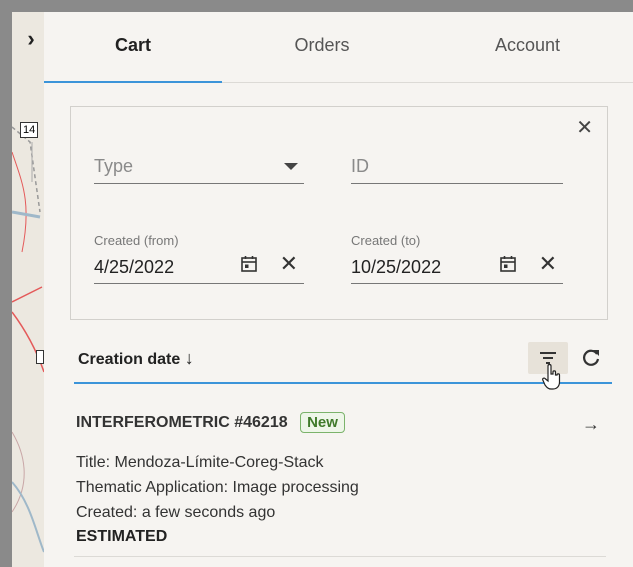 The width and height of the screenshot is (633, 567). I want to click on tab-cart: Cart, so click(133, 47).